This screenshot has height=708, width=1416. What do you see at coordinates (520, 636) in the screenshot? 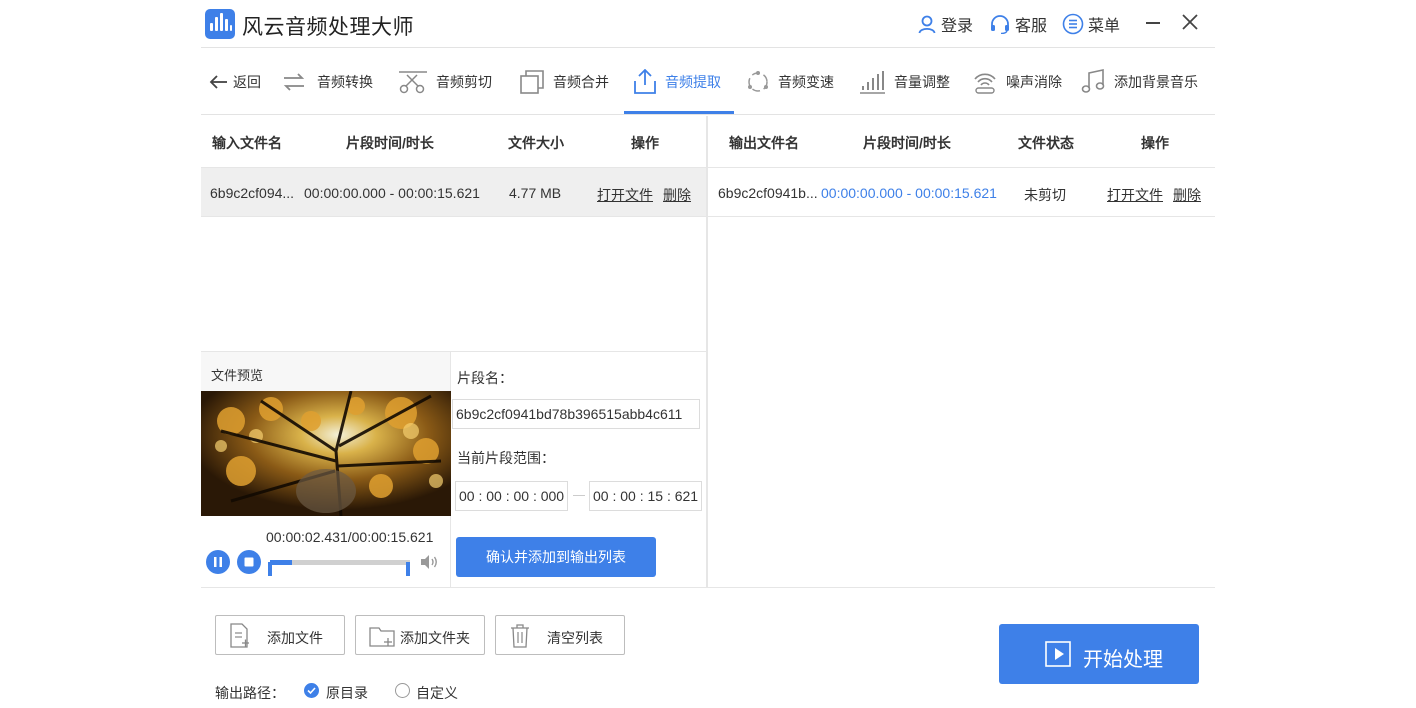
I see `trash-icon` at bounding box center [520, 636].